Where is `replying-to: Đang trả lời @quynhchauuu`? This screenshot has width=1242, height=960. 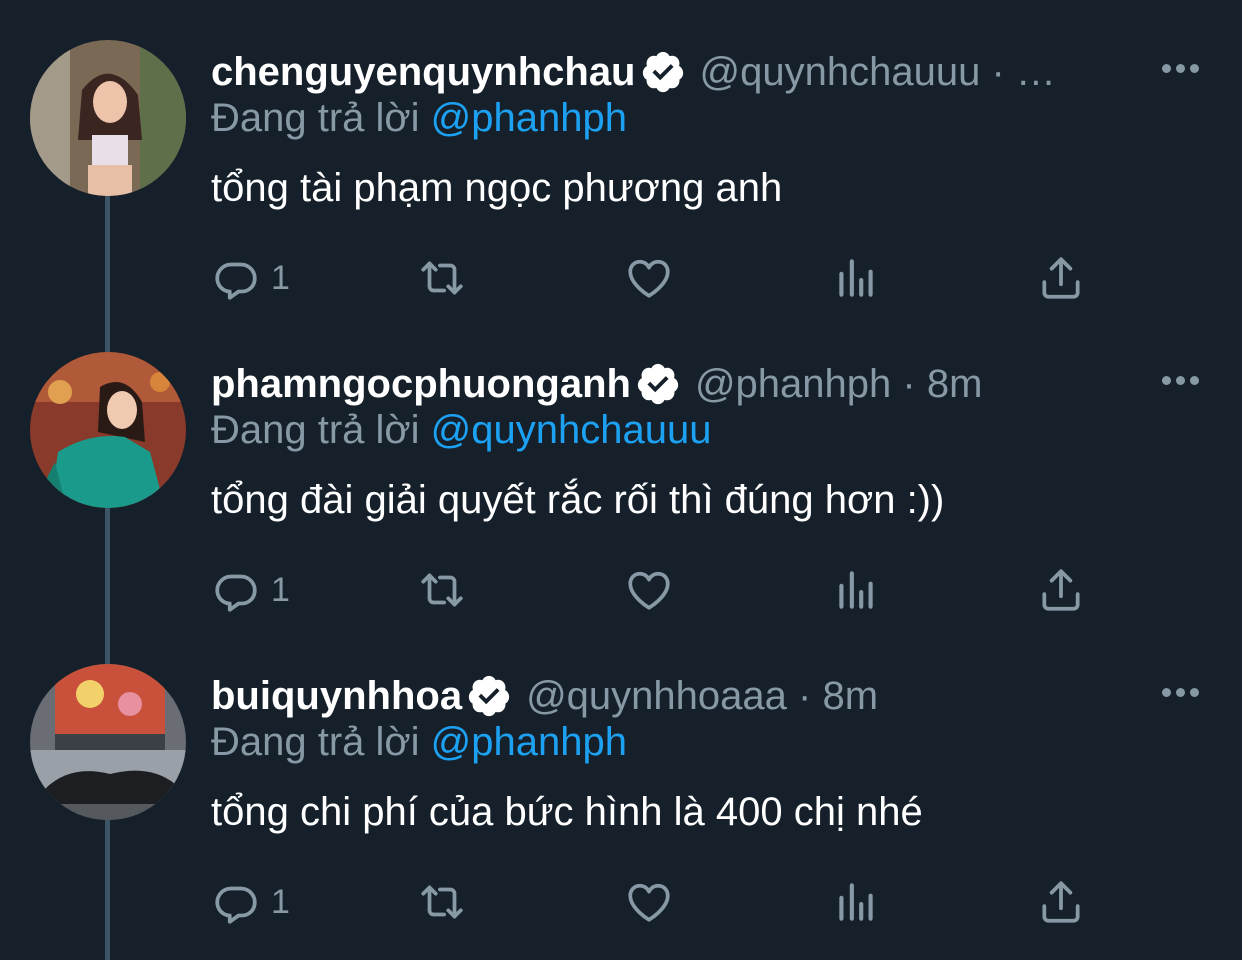
replying-to: Đang trả lời @quynhchauuu is located at coordinates (461, 430).